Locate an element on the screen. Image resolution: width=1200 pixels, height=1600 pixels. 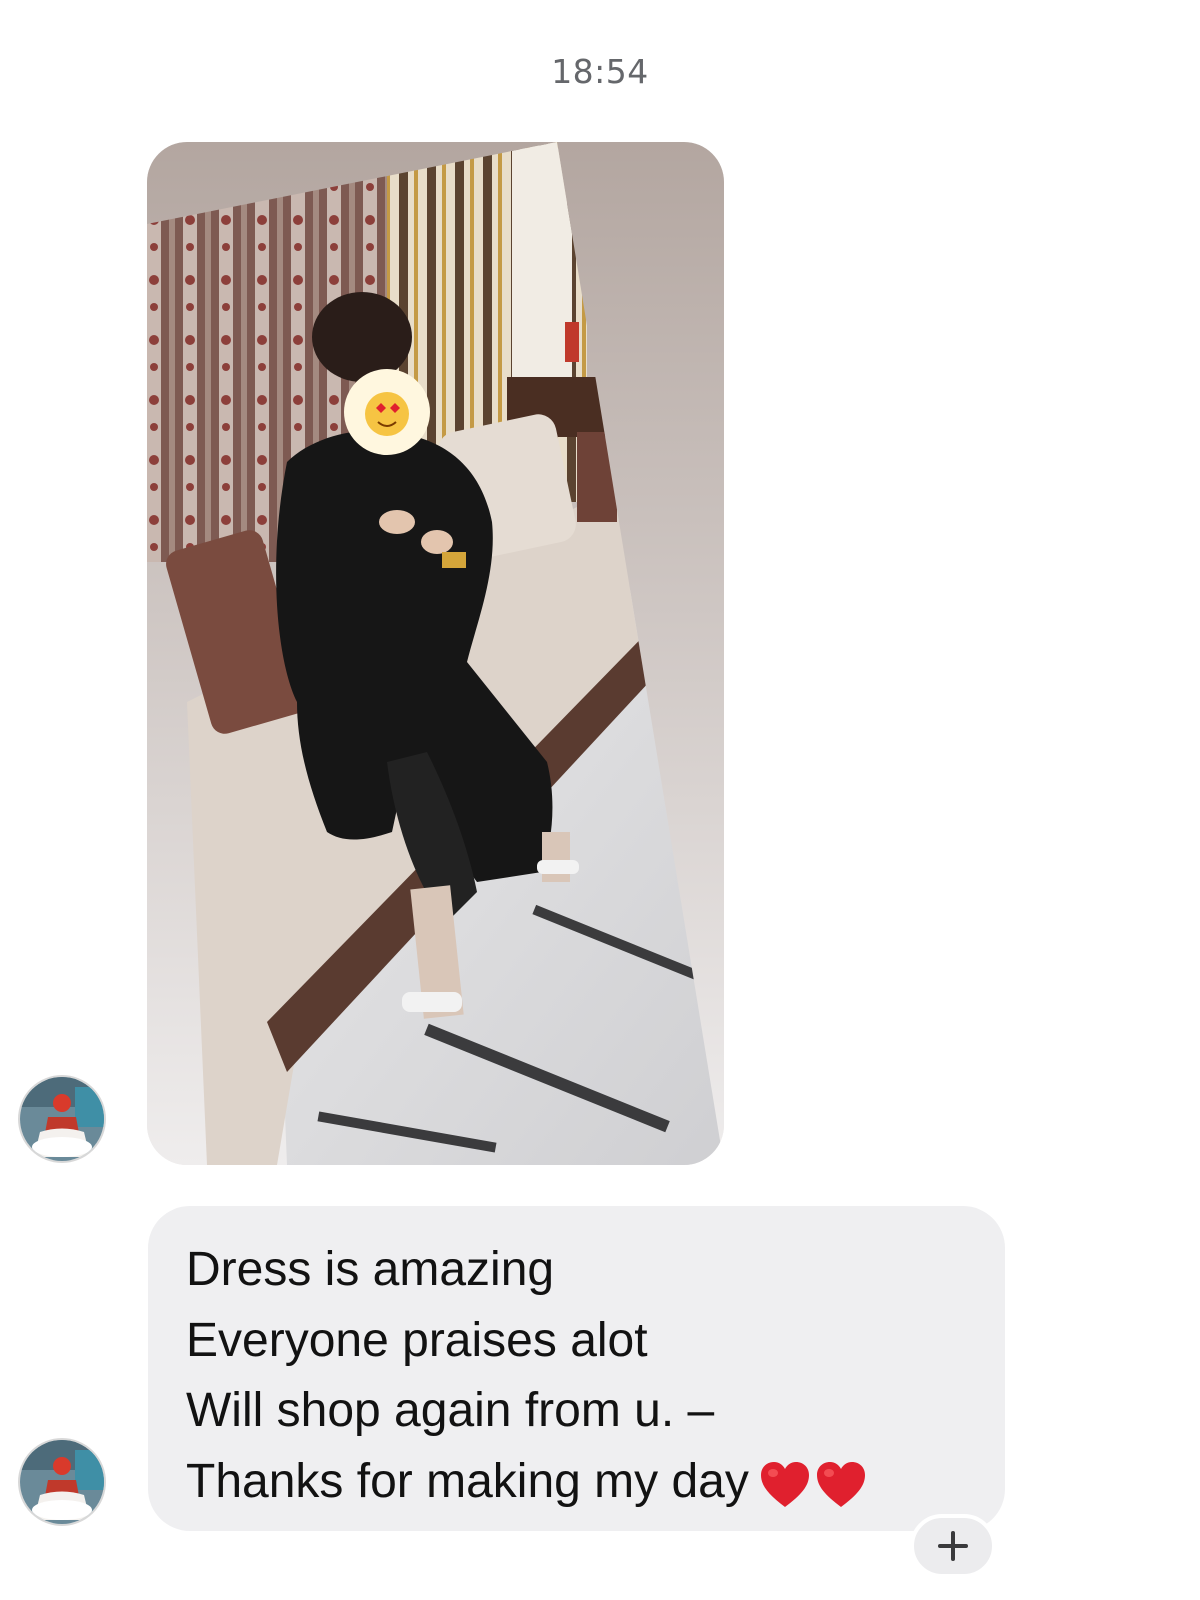
message-line-with-emoji: Thanks for making my day is located at coordinates (585, 1488).